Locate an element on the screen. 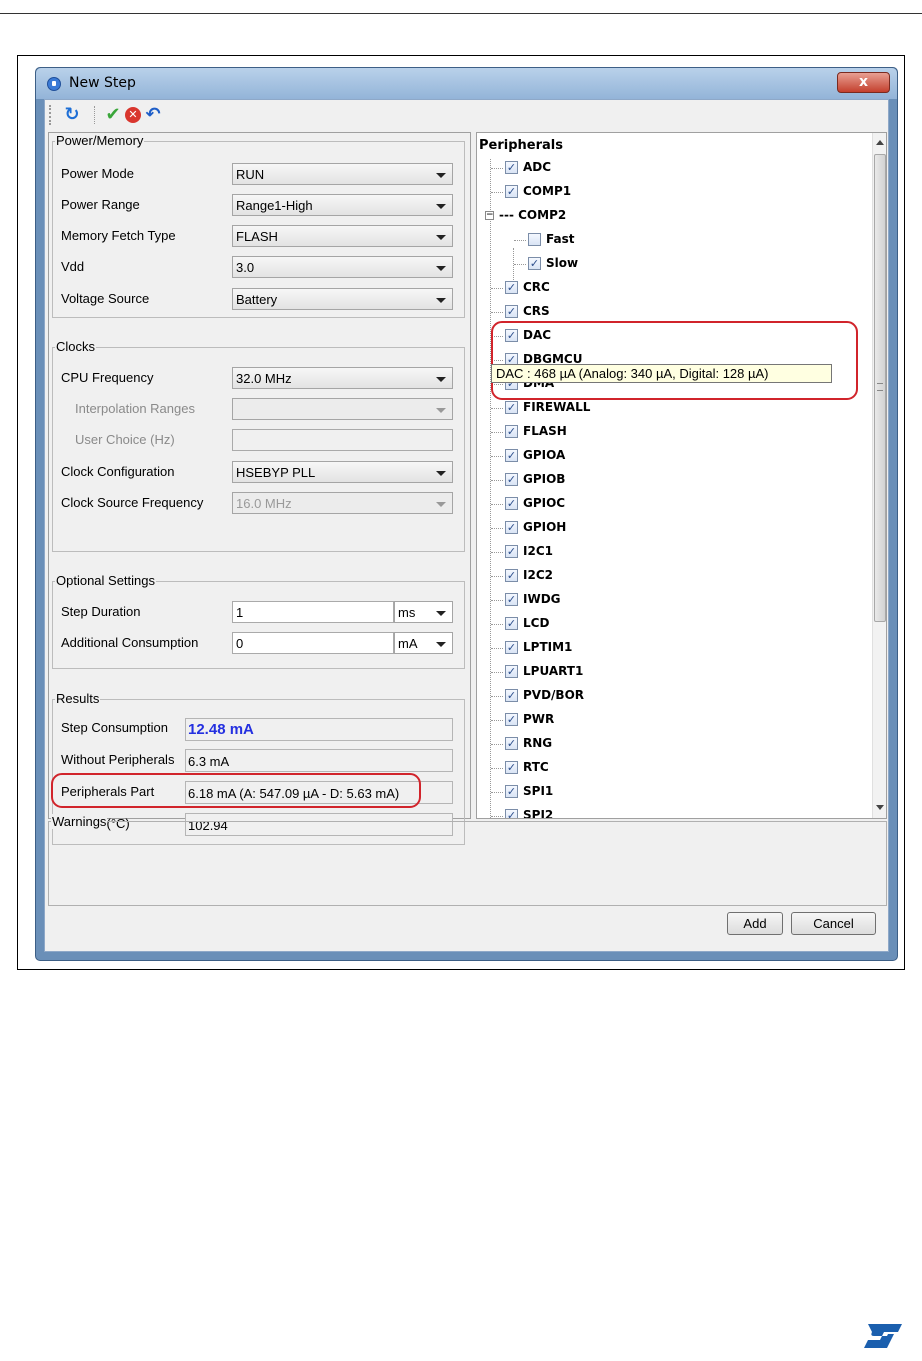 Image resolution: width=922 pixels, height=1361 pixels. tree-item: ✓ PWR is located at coordinates (672, 720).